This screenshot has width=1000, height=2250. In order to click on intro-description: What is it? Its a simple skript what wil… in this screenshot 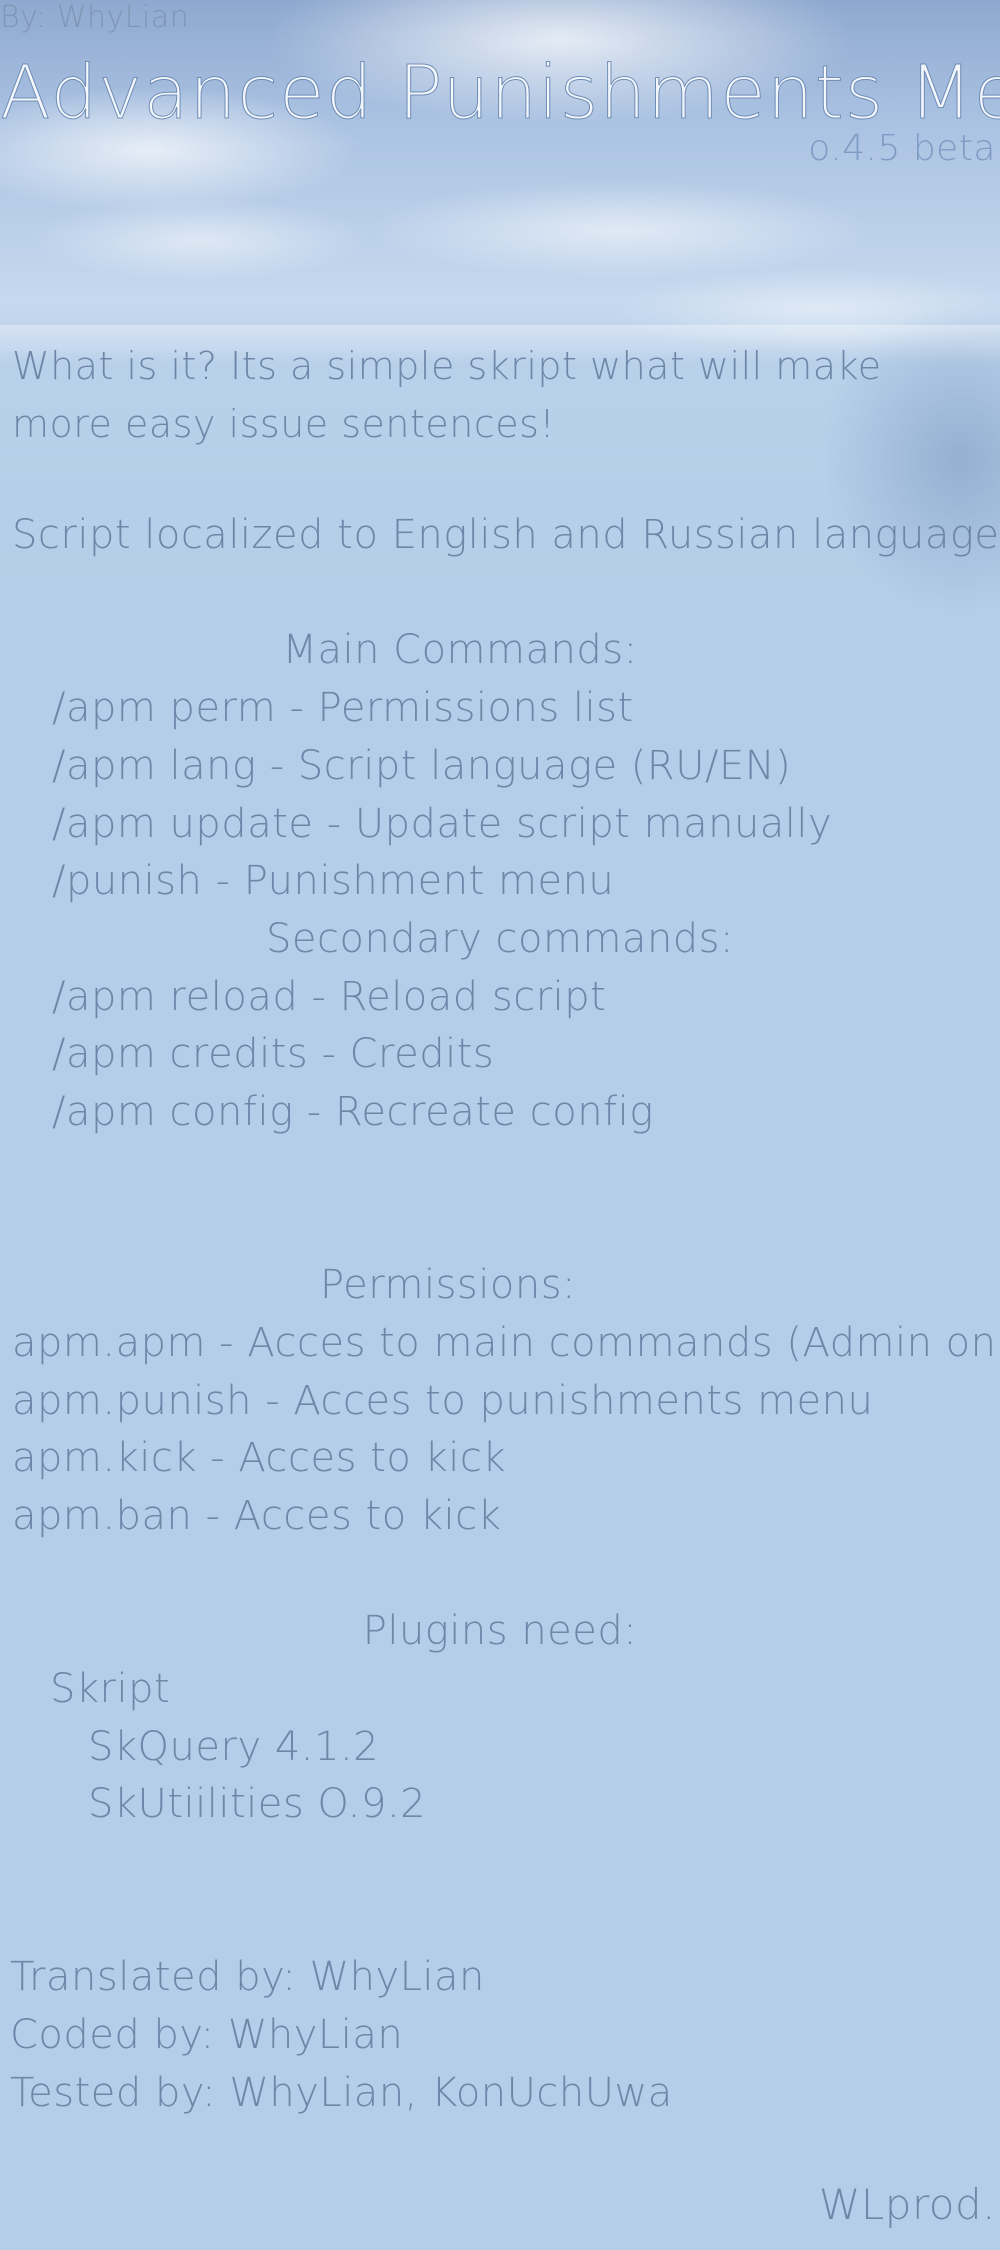, I will do `click(447, 395)`.